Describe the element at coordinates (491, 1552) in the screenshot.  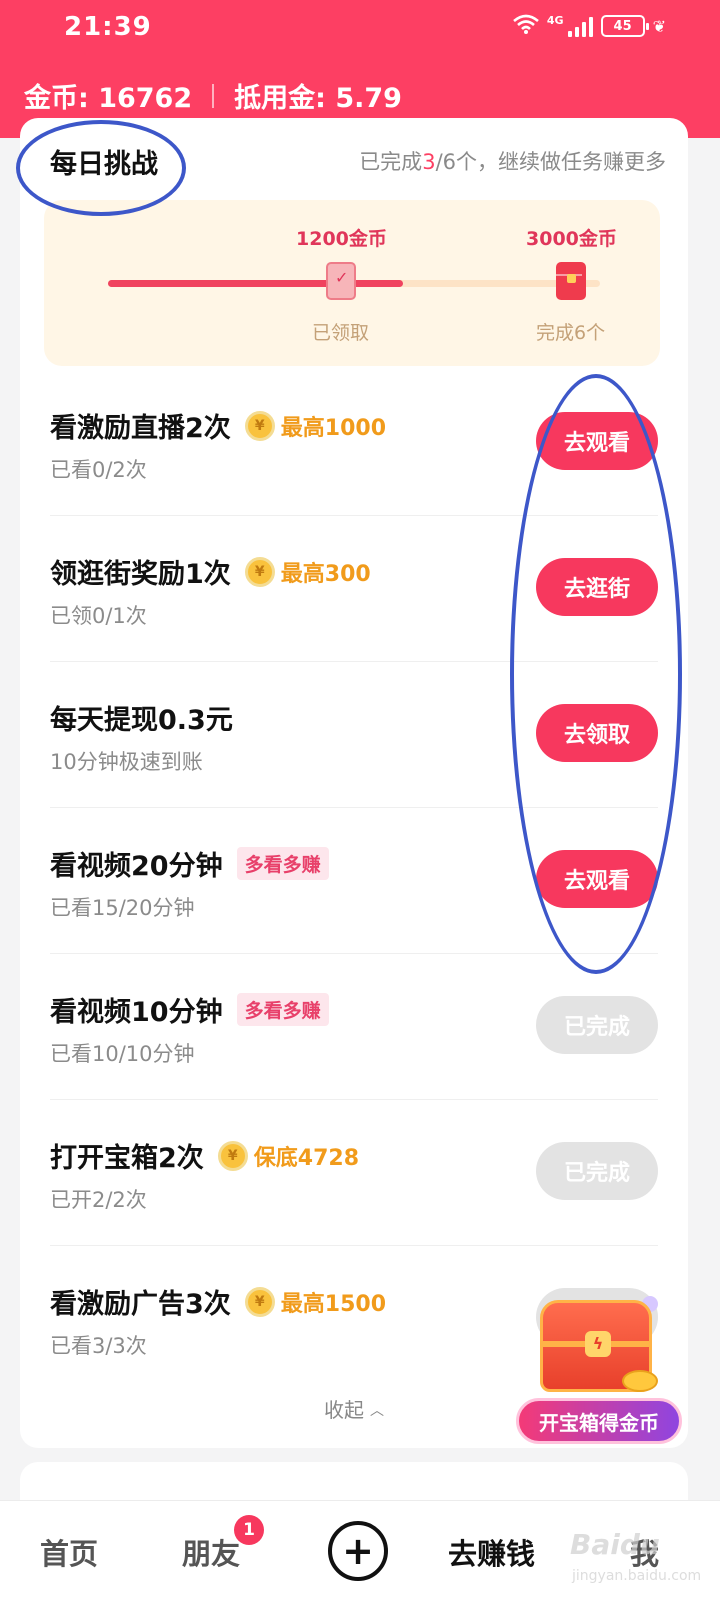
I see `nav-earn: 去赚钱` at that location.